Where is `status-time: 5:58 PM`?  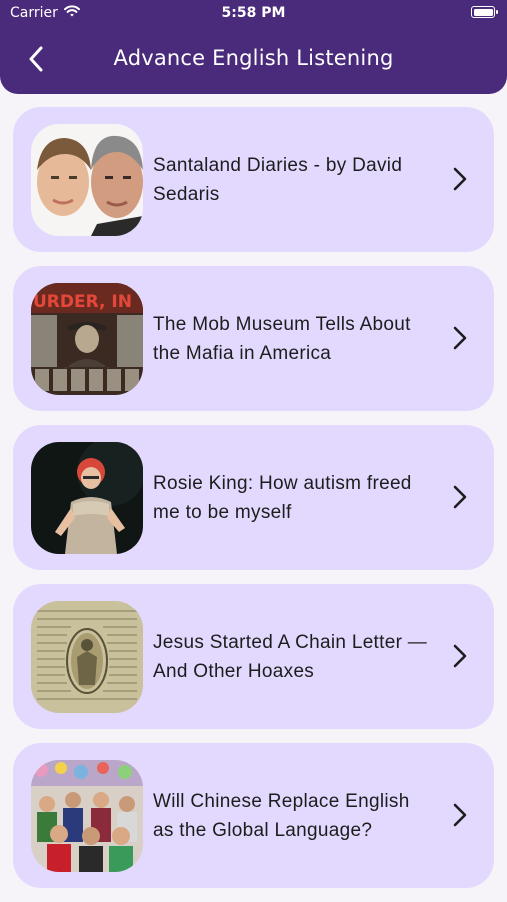
status-time: 5:58 PM is located at coordinates (253, 13).